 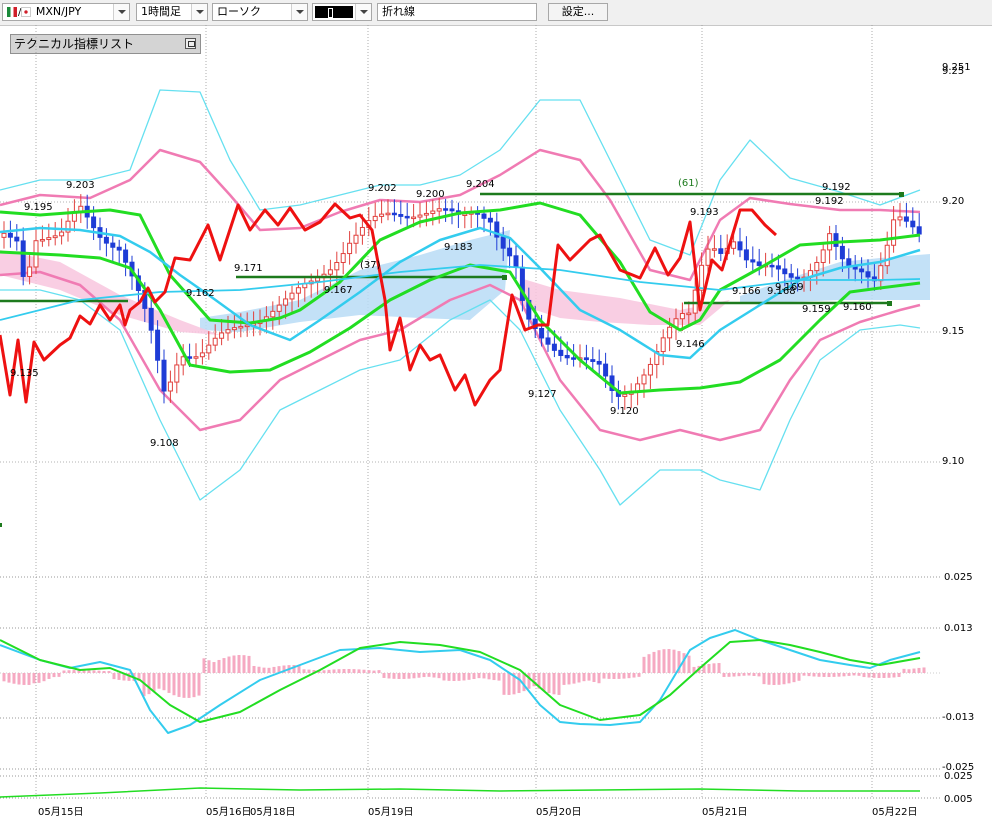 I want to click on x-tick-label: 05月21日, so click(x=724, y=812).